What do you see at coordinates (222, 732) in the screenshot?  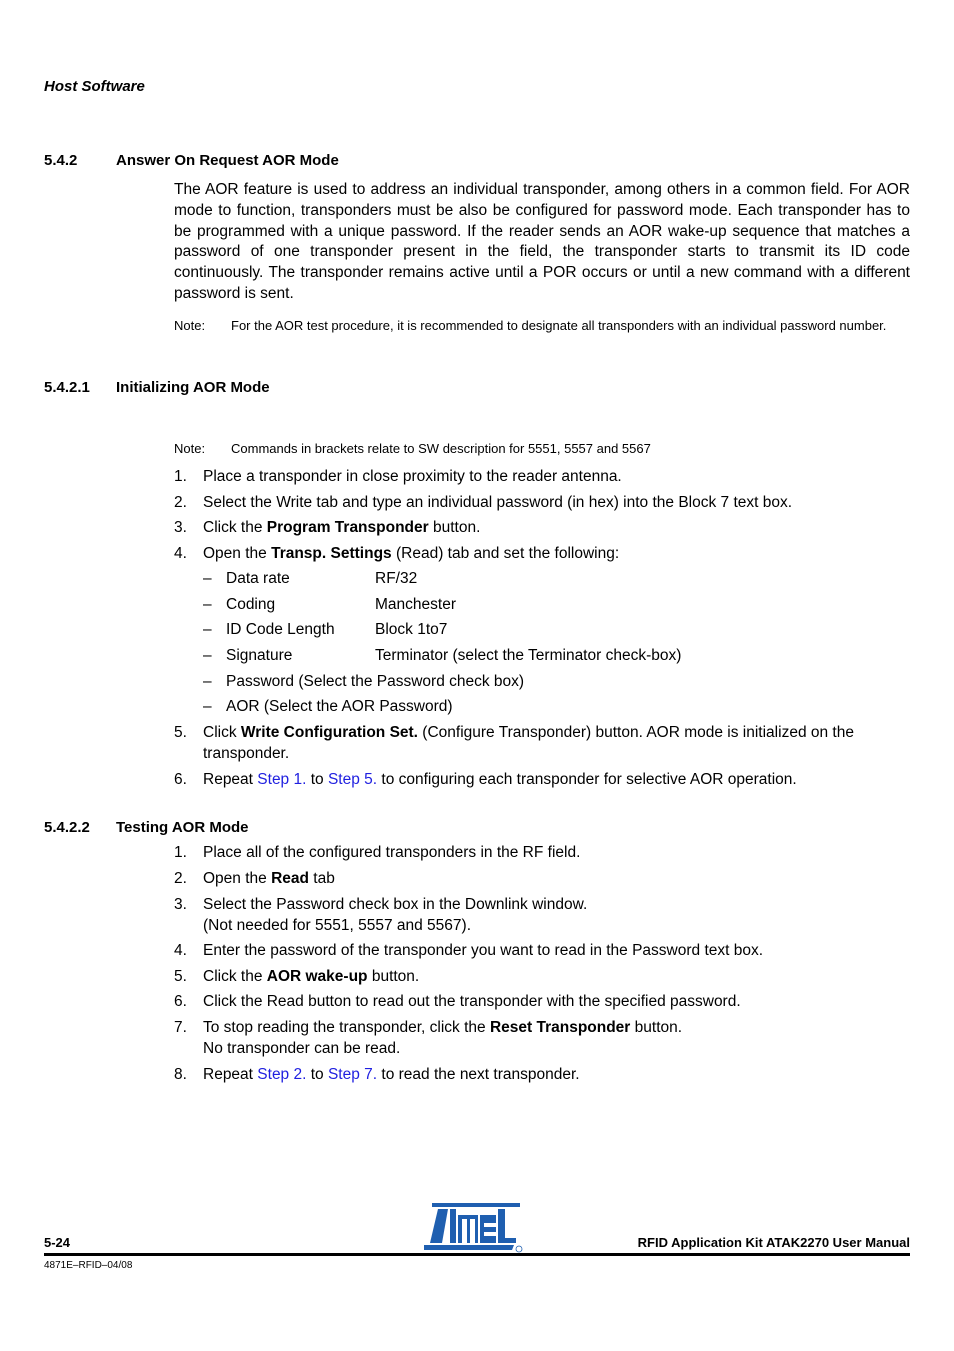 I see `step-text: Click` at bounding box center [222, 732].